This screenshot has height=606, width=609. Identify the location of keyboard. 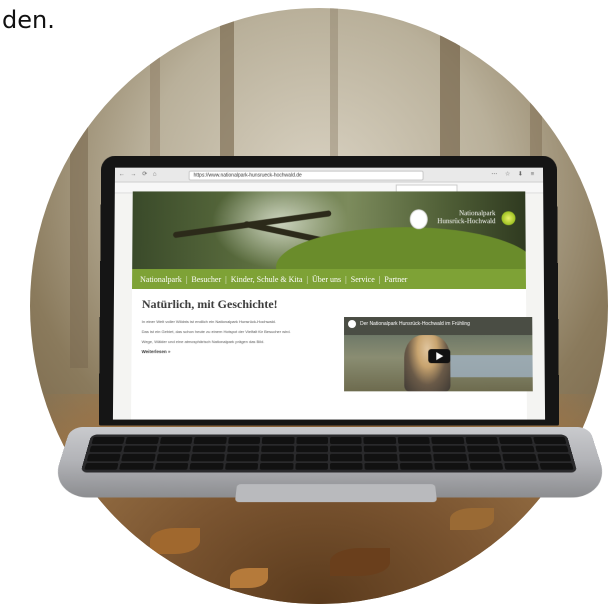
(329, 453).